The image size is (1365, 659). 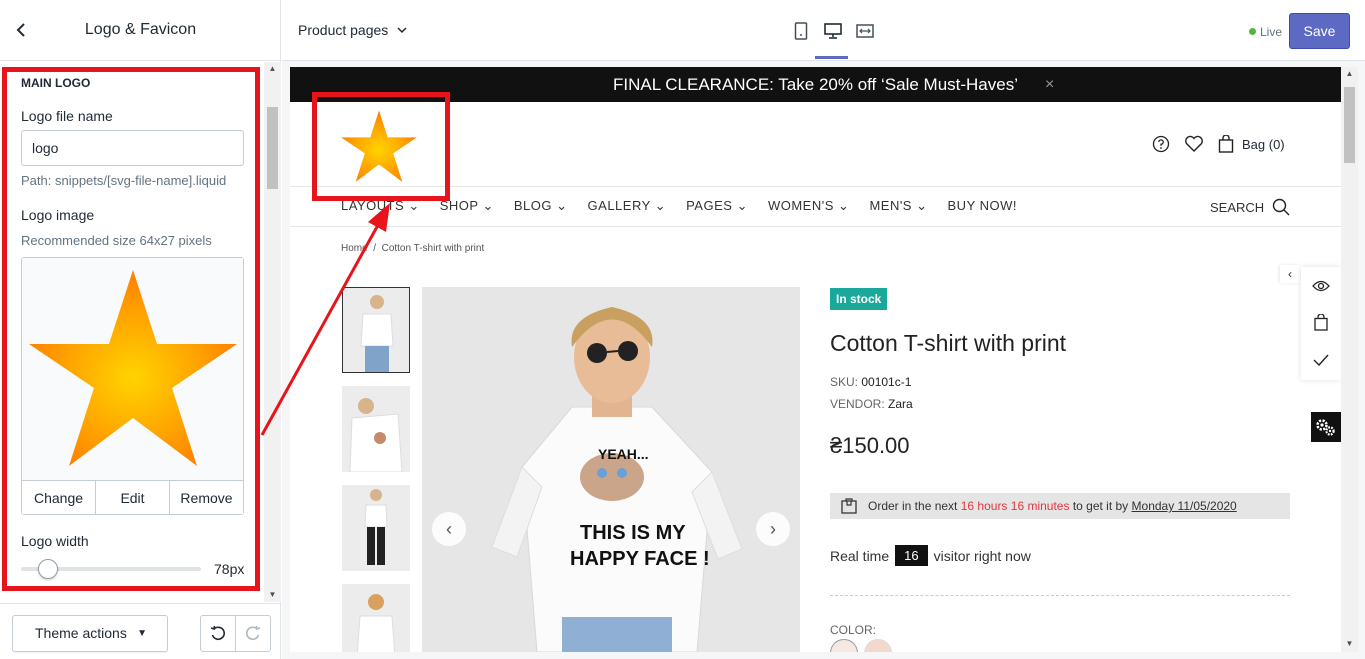 I want to click on logo-image-picker: Change Edit Remove, so click(x=132, y=386).